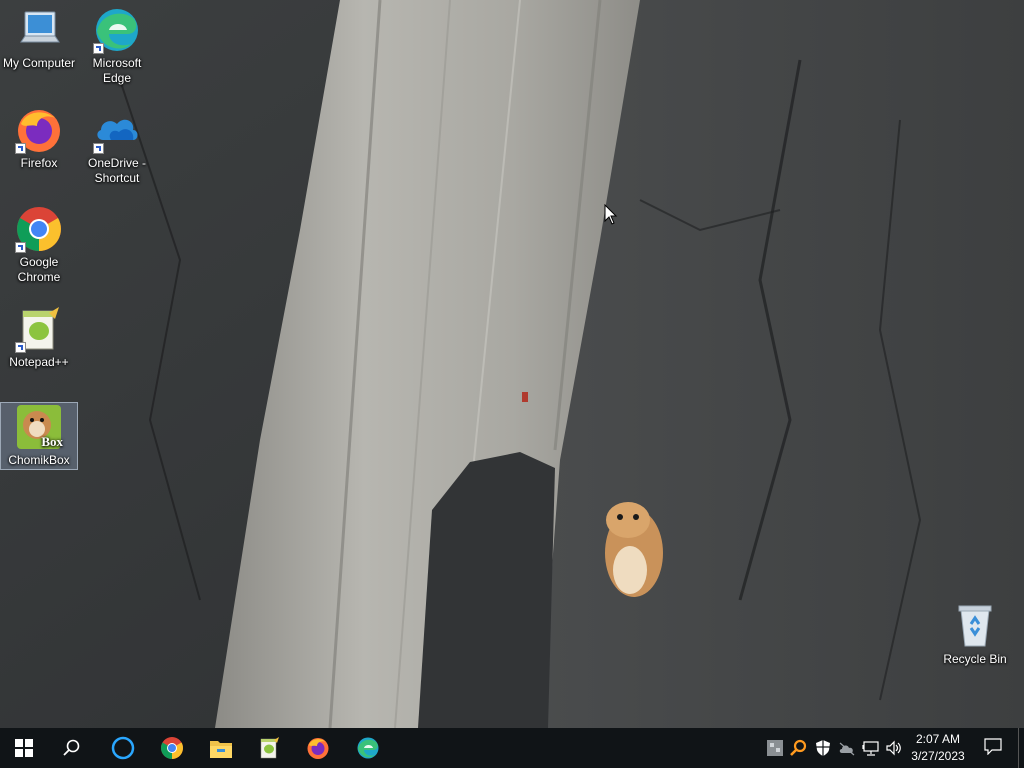 This screenshot has width=1024, height=768. Describe the element at coordinates (39, 163) in the screenshot. I see `desktop-icon-label: Firefox` at that location.